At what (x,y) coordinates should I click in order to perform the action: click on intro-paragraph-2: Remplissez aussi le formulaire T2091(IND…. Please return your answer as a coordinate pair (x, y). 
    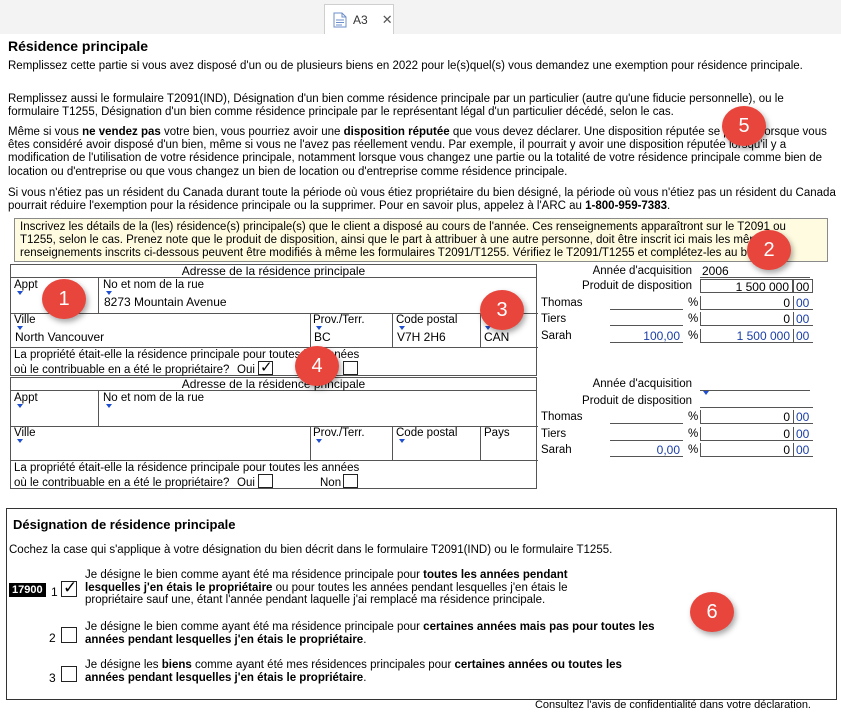
    Looking at the image, I should click on (396, 106).